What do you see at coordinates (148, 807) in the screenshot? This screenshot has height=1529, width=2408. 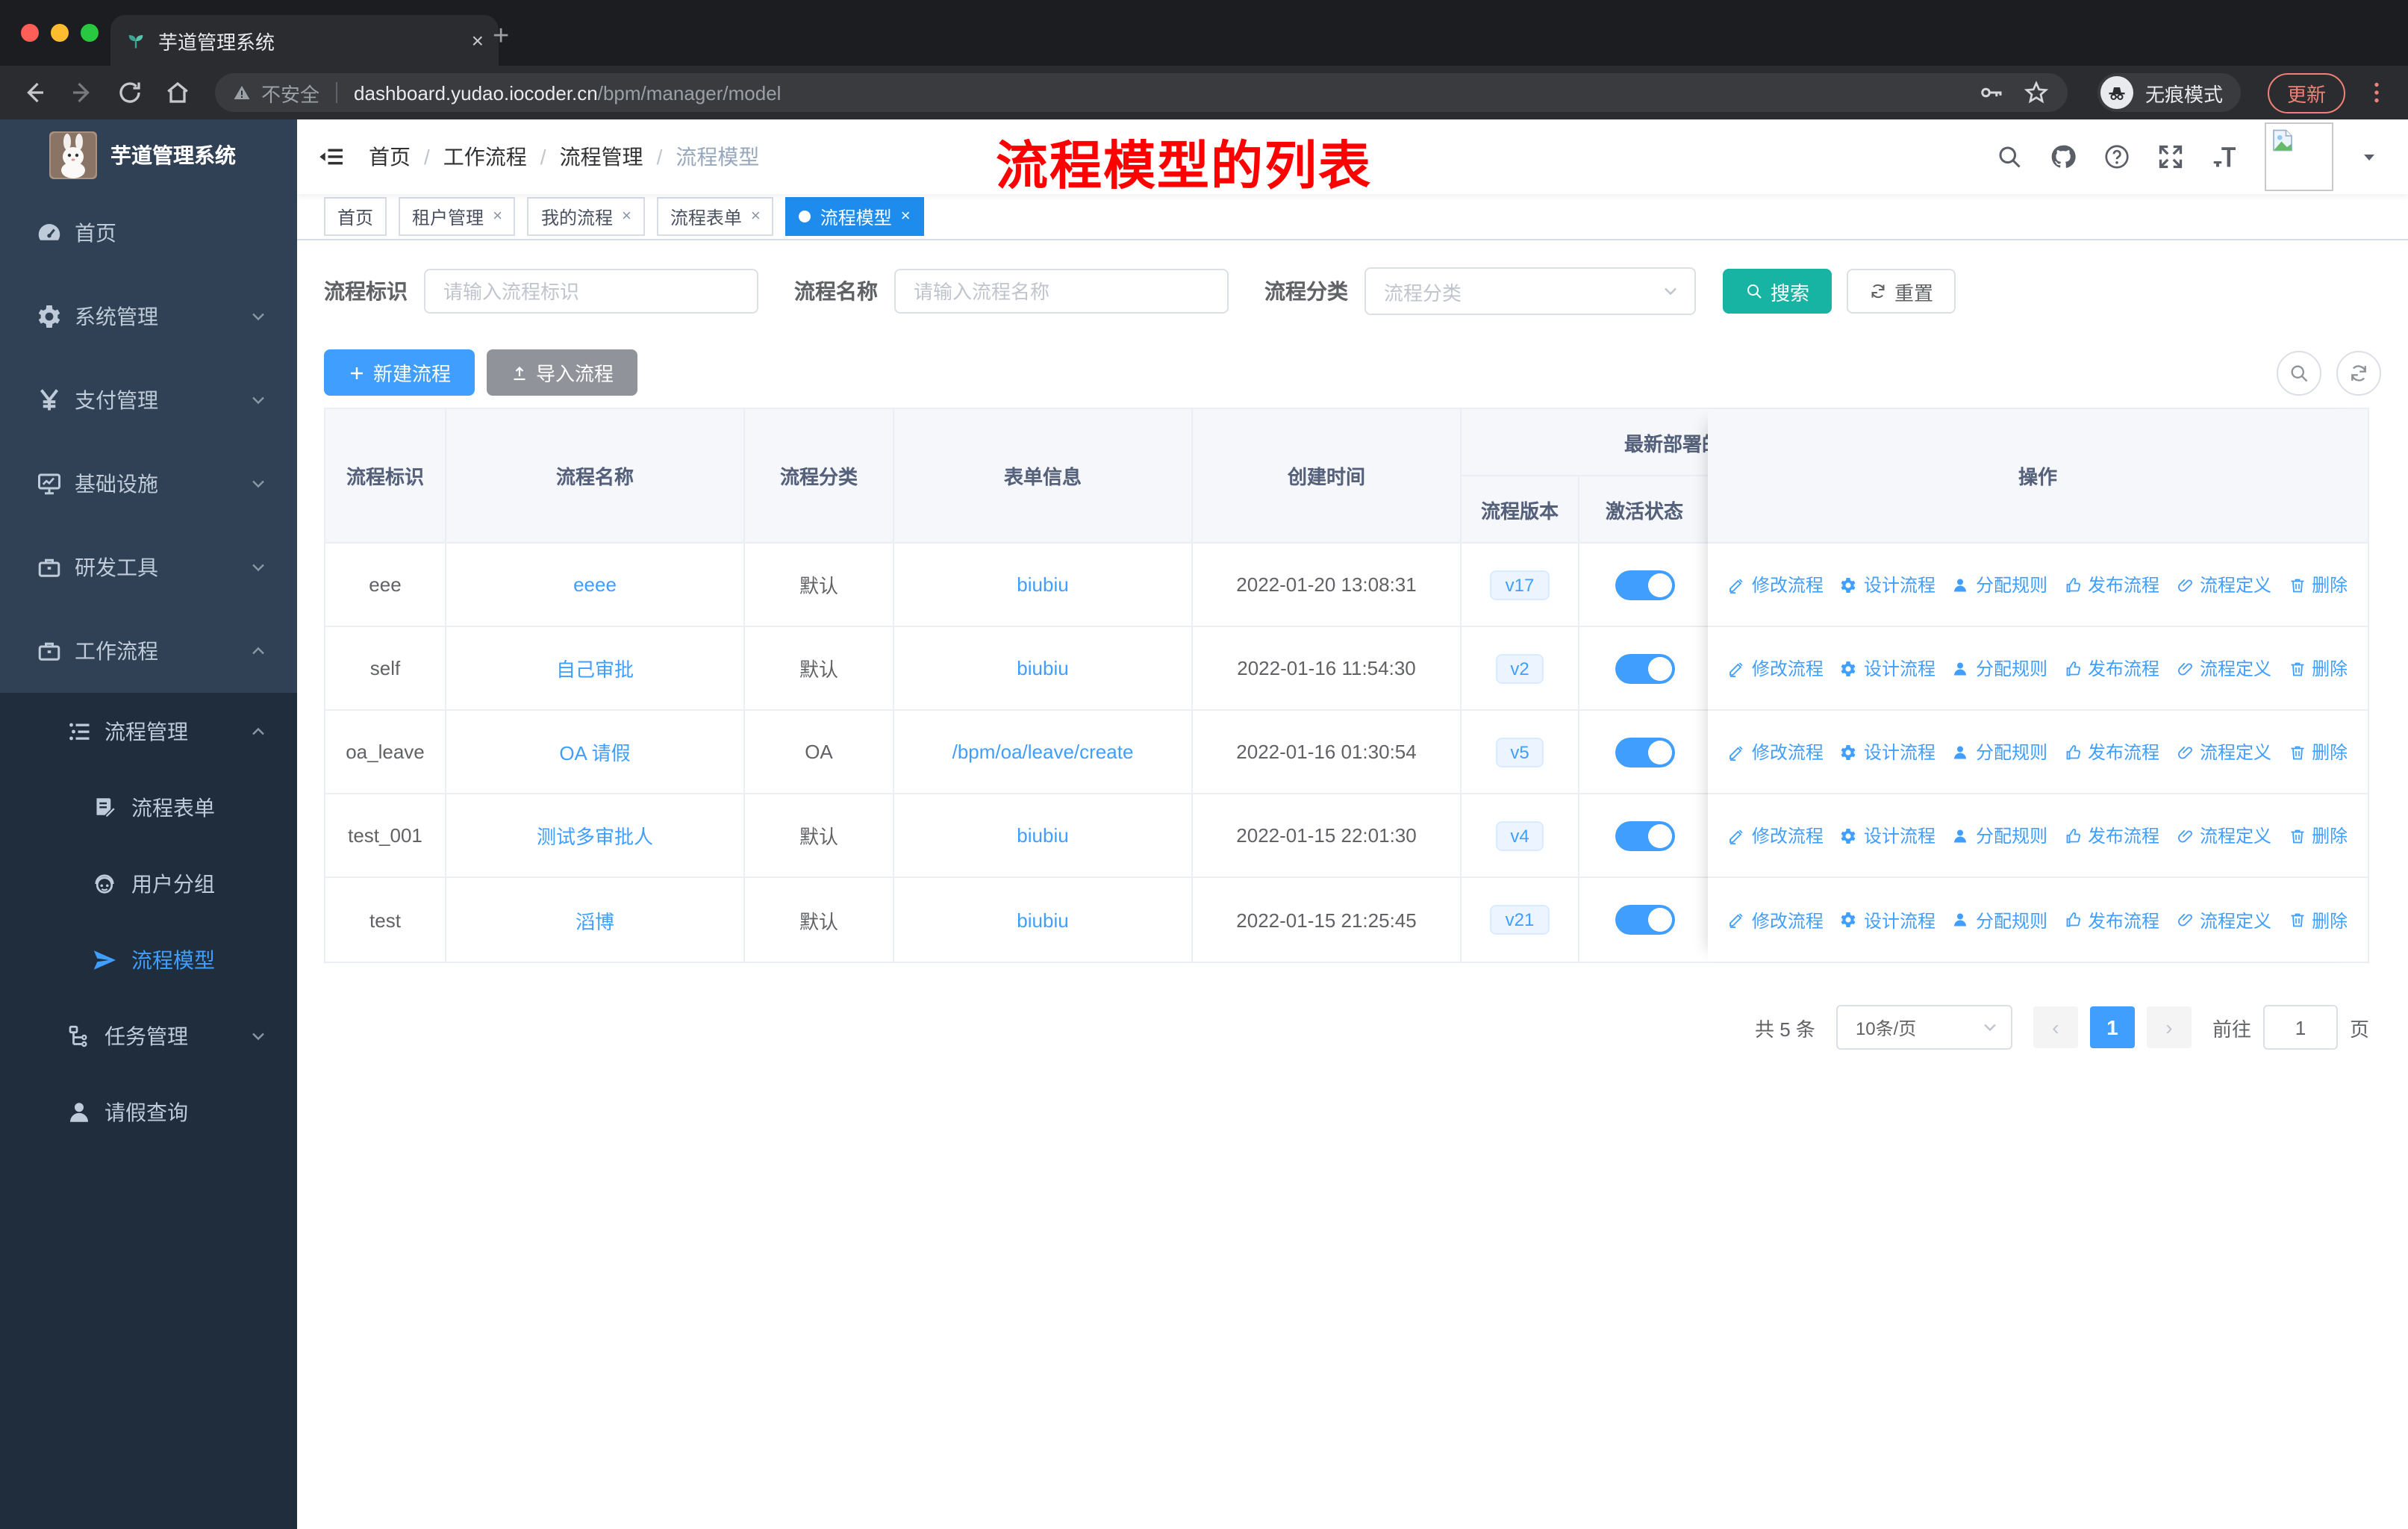 I see `sidebar-item-process-form: 流程表单` at bounding box center [148, 807].